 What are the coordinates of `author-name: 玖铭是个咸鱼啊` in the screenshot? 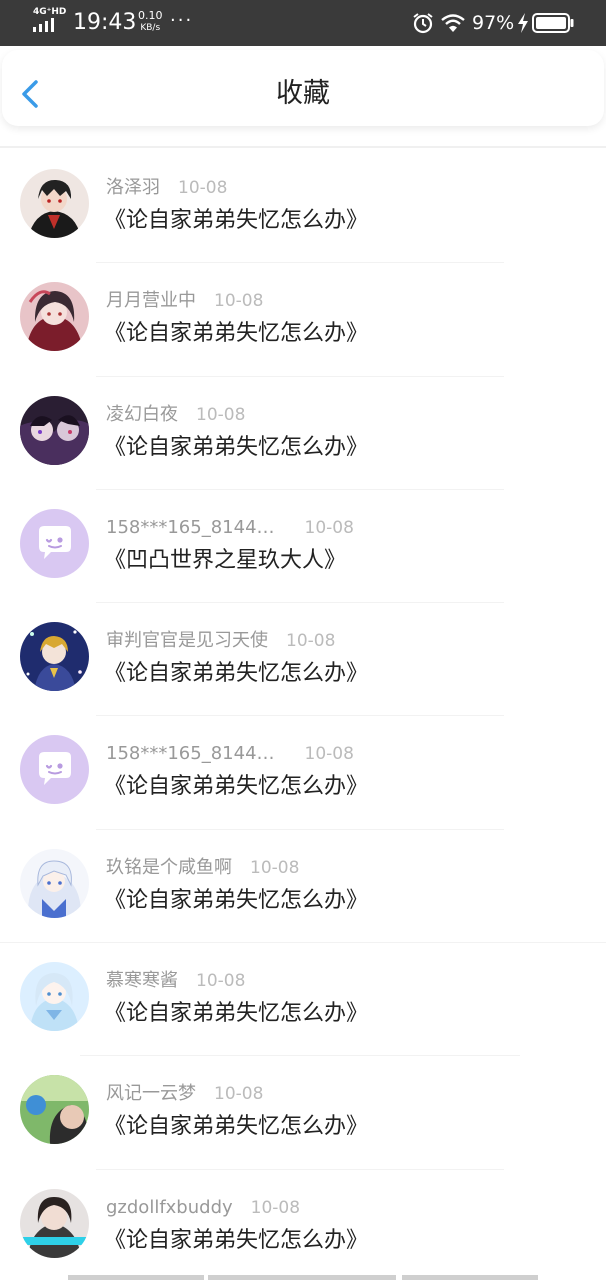 It's located at (169, 868).